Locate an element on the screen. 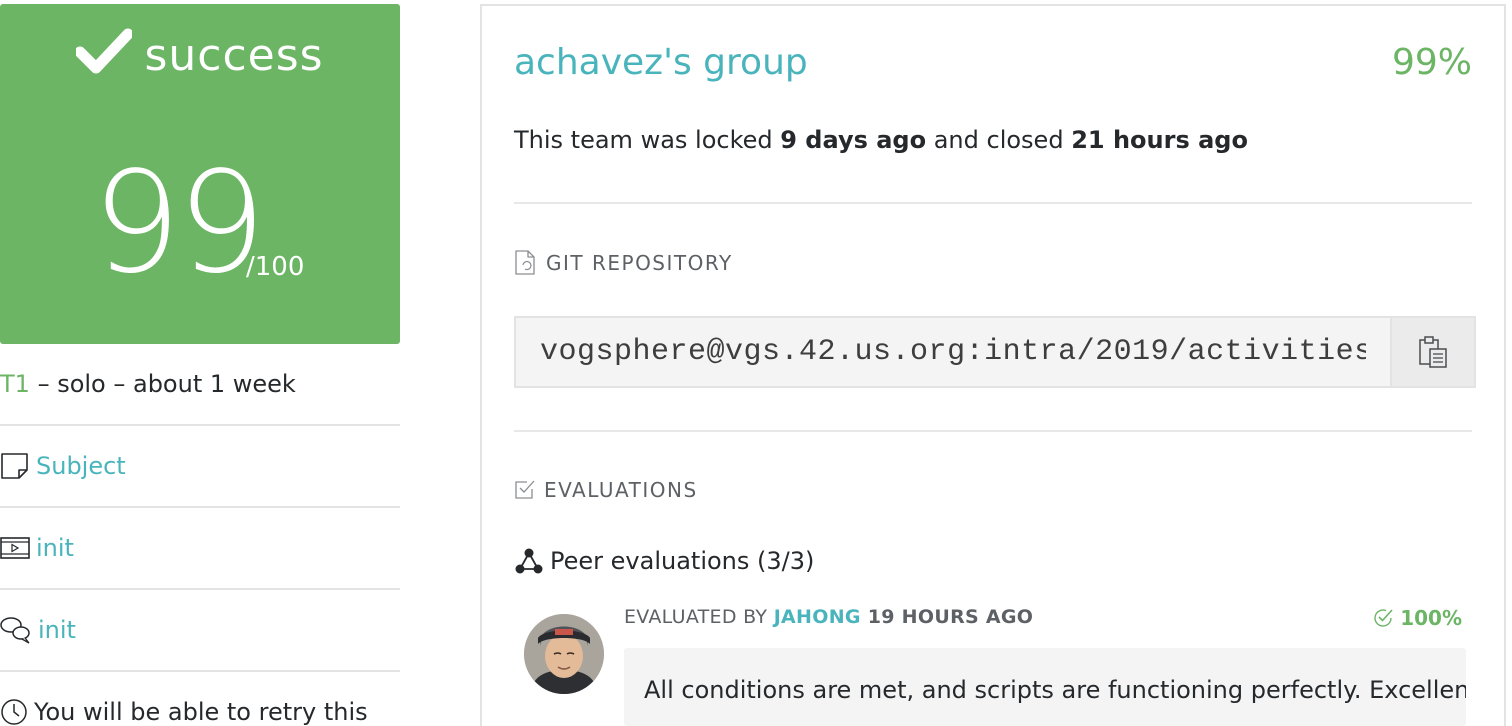  team-percent: 99% is located at coordinates (1431, 62).